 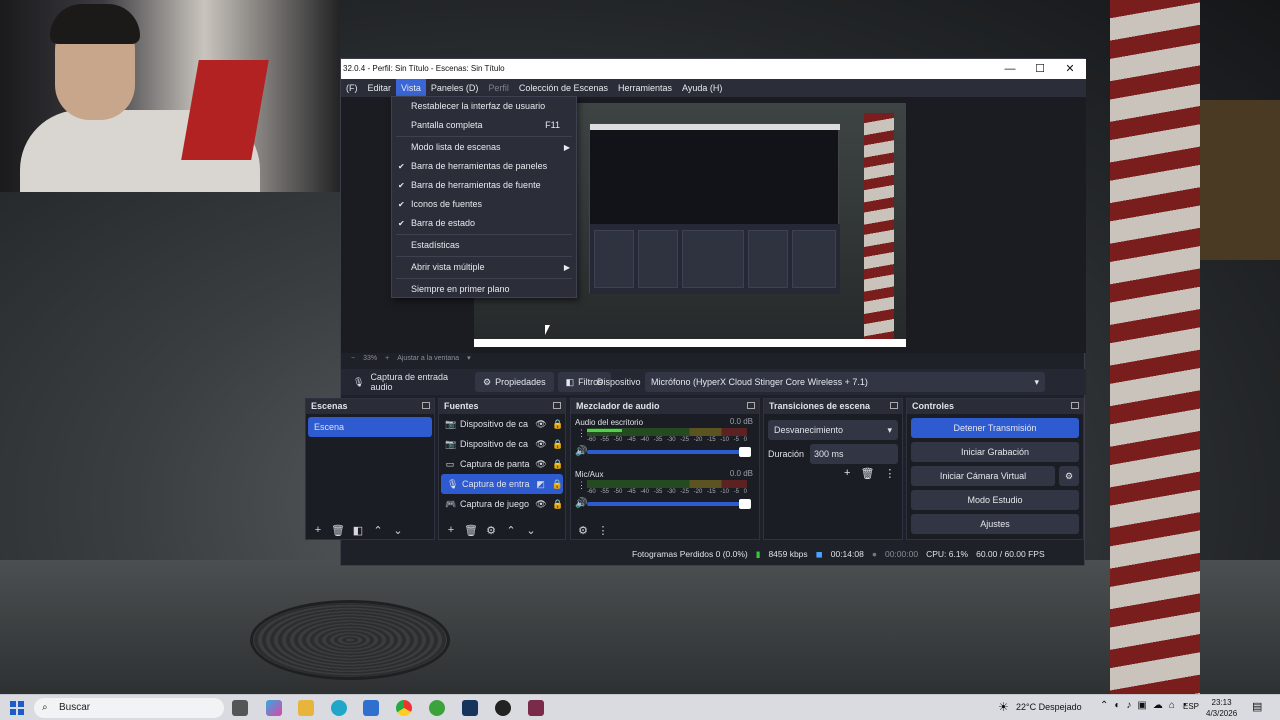 I want to click on zoom-in-button: +, so click(x=387, y=358).